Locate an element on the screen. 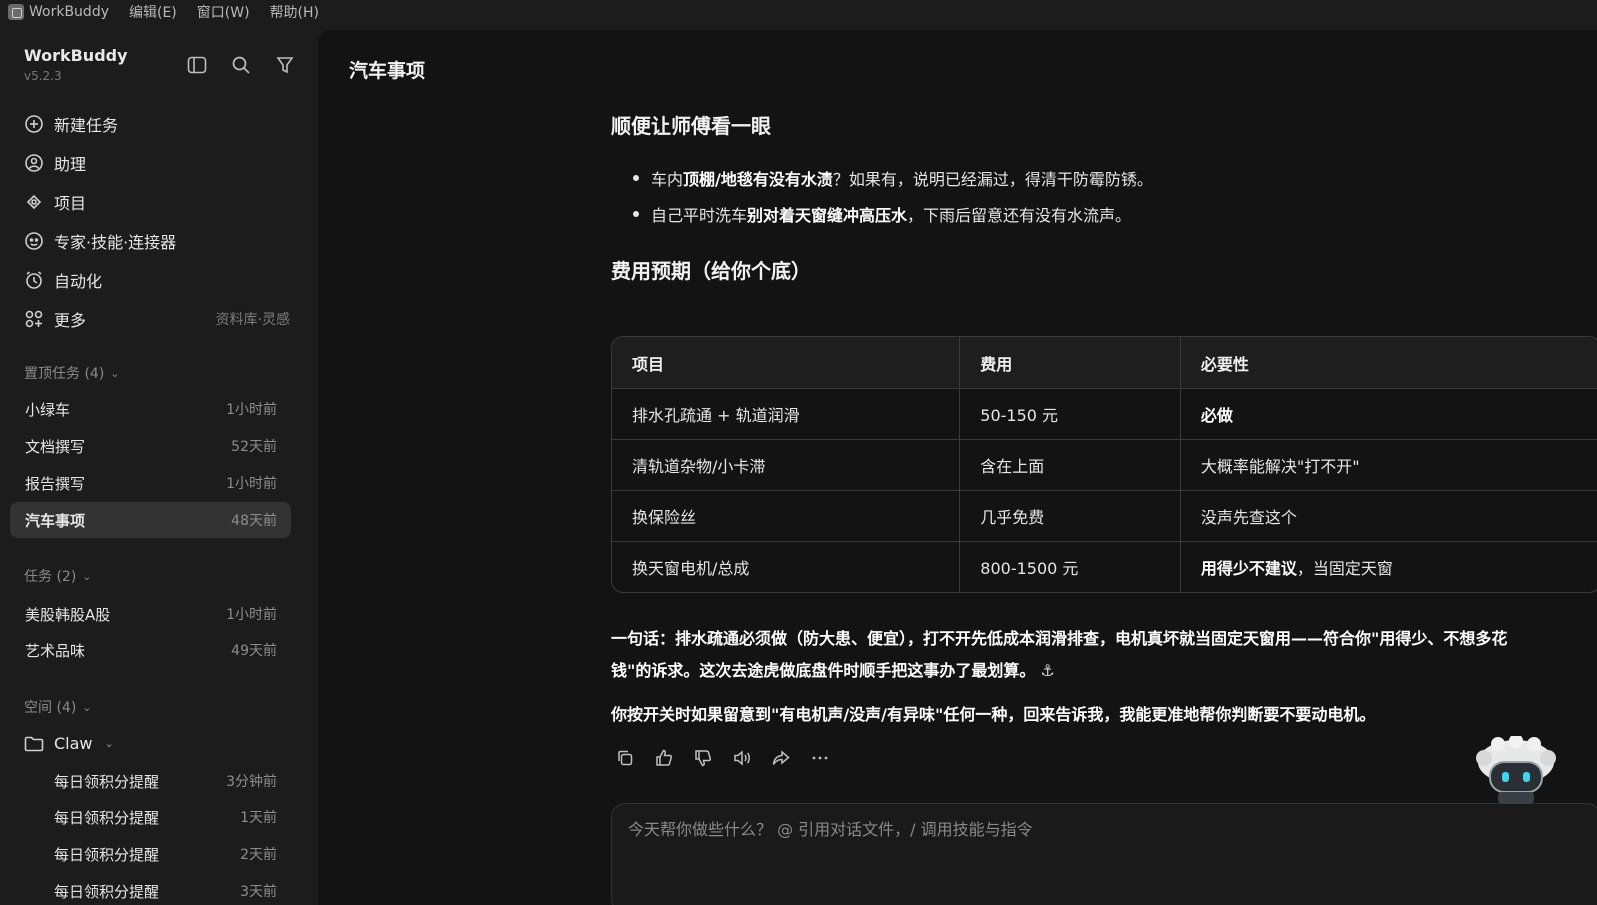 This screenshot has width=1597, height=905. table-header-row: 项目 费用 必要性 is located at coordinates (1104, 362).